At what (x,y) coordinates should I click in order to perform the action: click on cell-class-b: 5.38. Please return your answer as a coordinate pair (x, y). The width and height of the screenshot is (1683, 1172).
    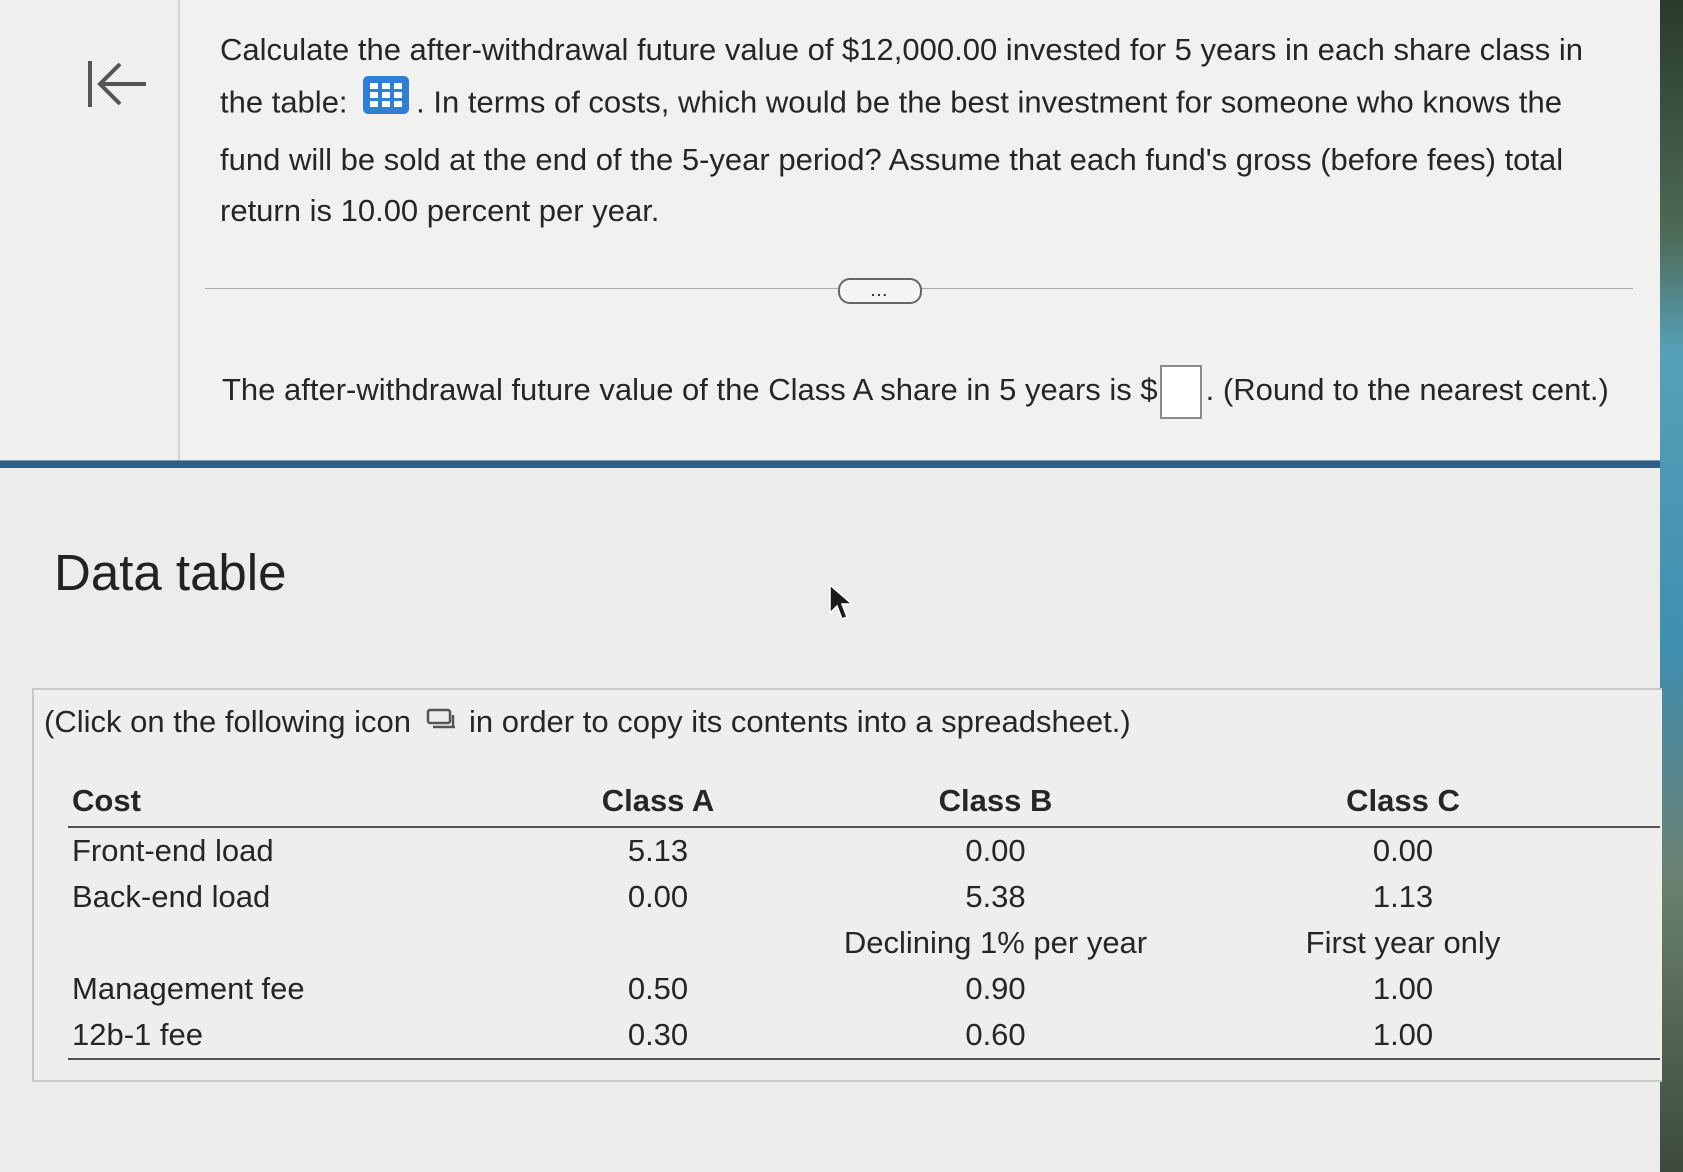
    Looking at the image, I should click on (995, 896).